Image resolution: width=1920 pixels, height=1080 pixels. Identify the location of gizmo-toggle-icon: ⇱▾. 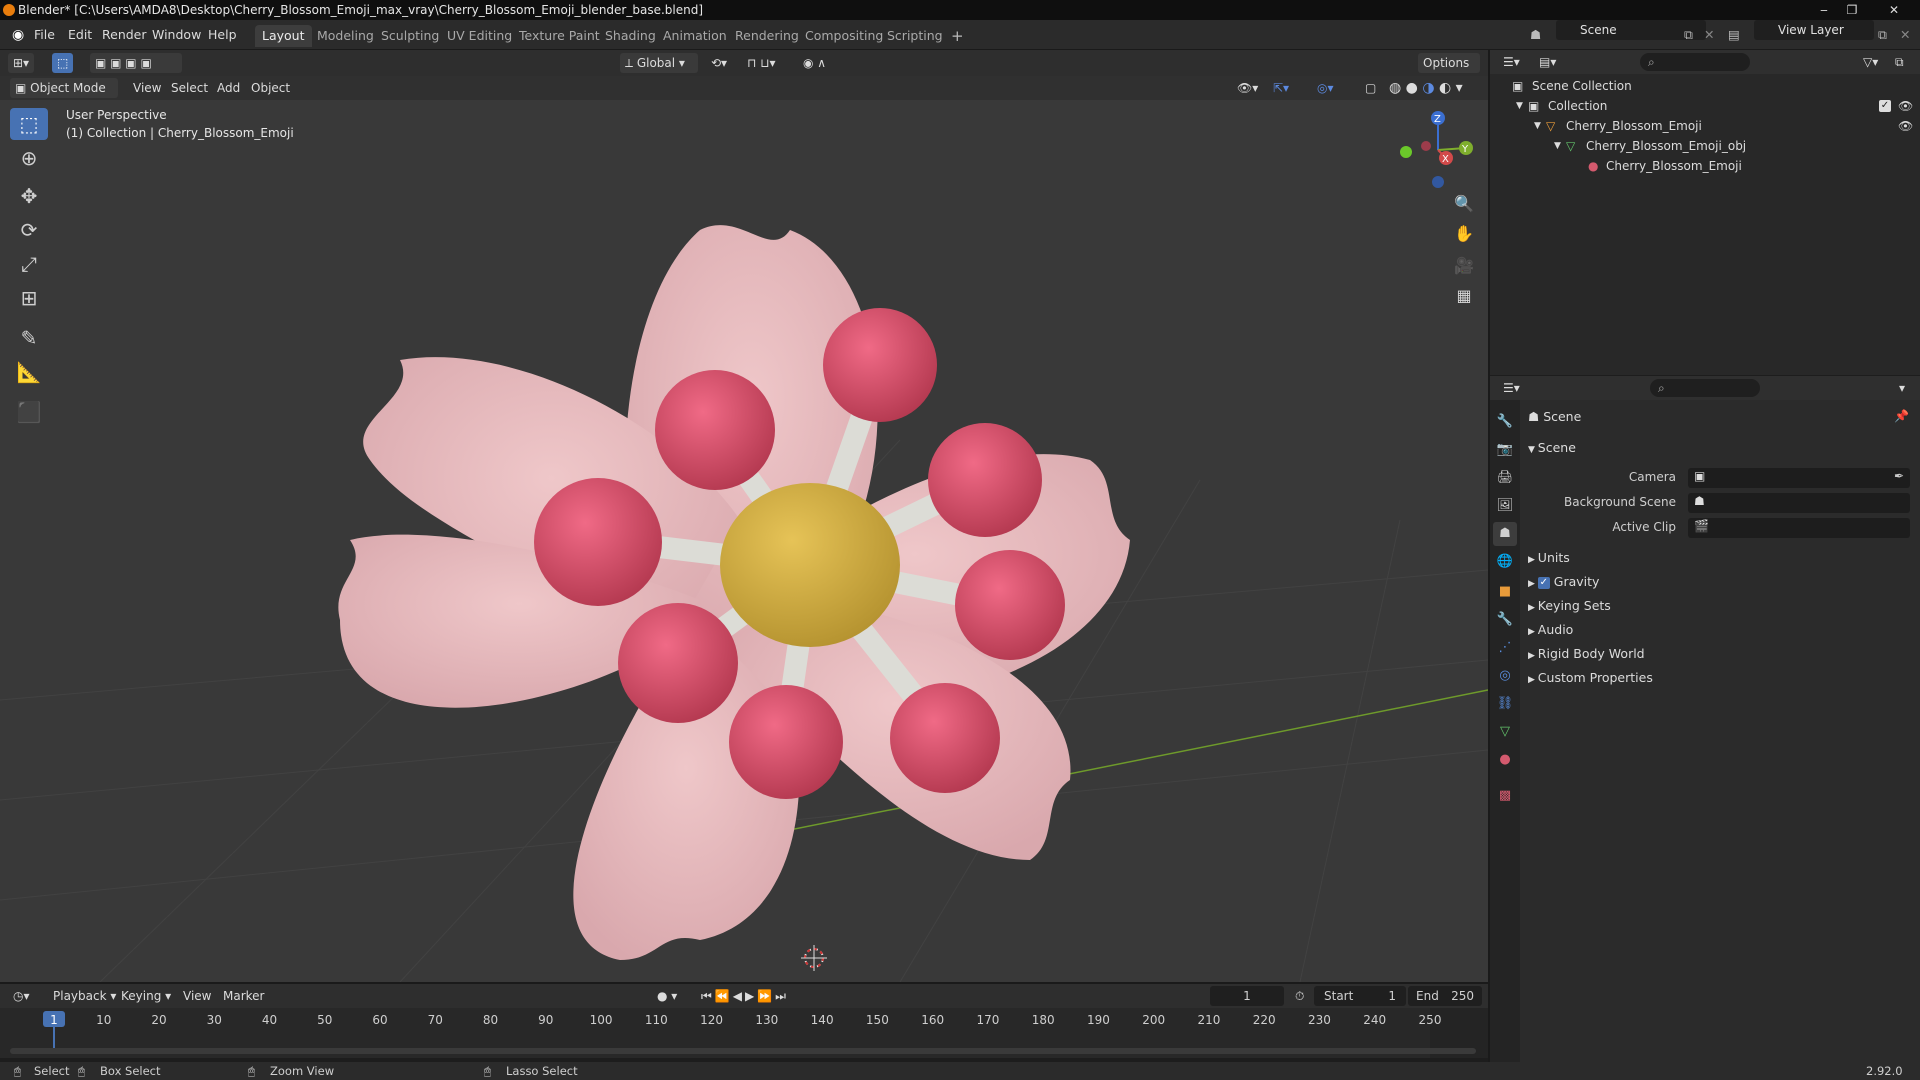
(1281, 88).